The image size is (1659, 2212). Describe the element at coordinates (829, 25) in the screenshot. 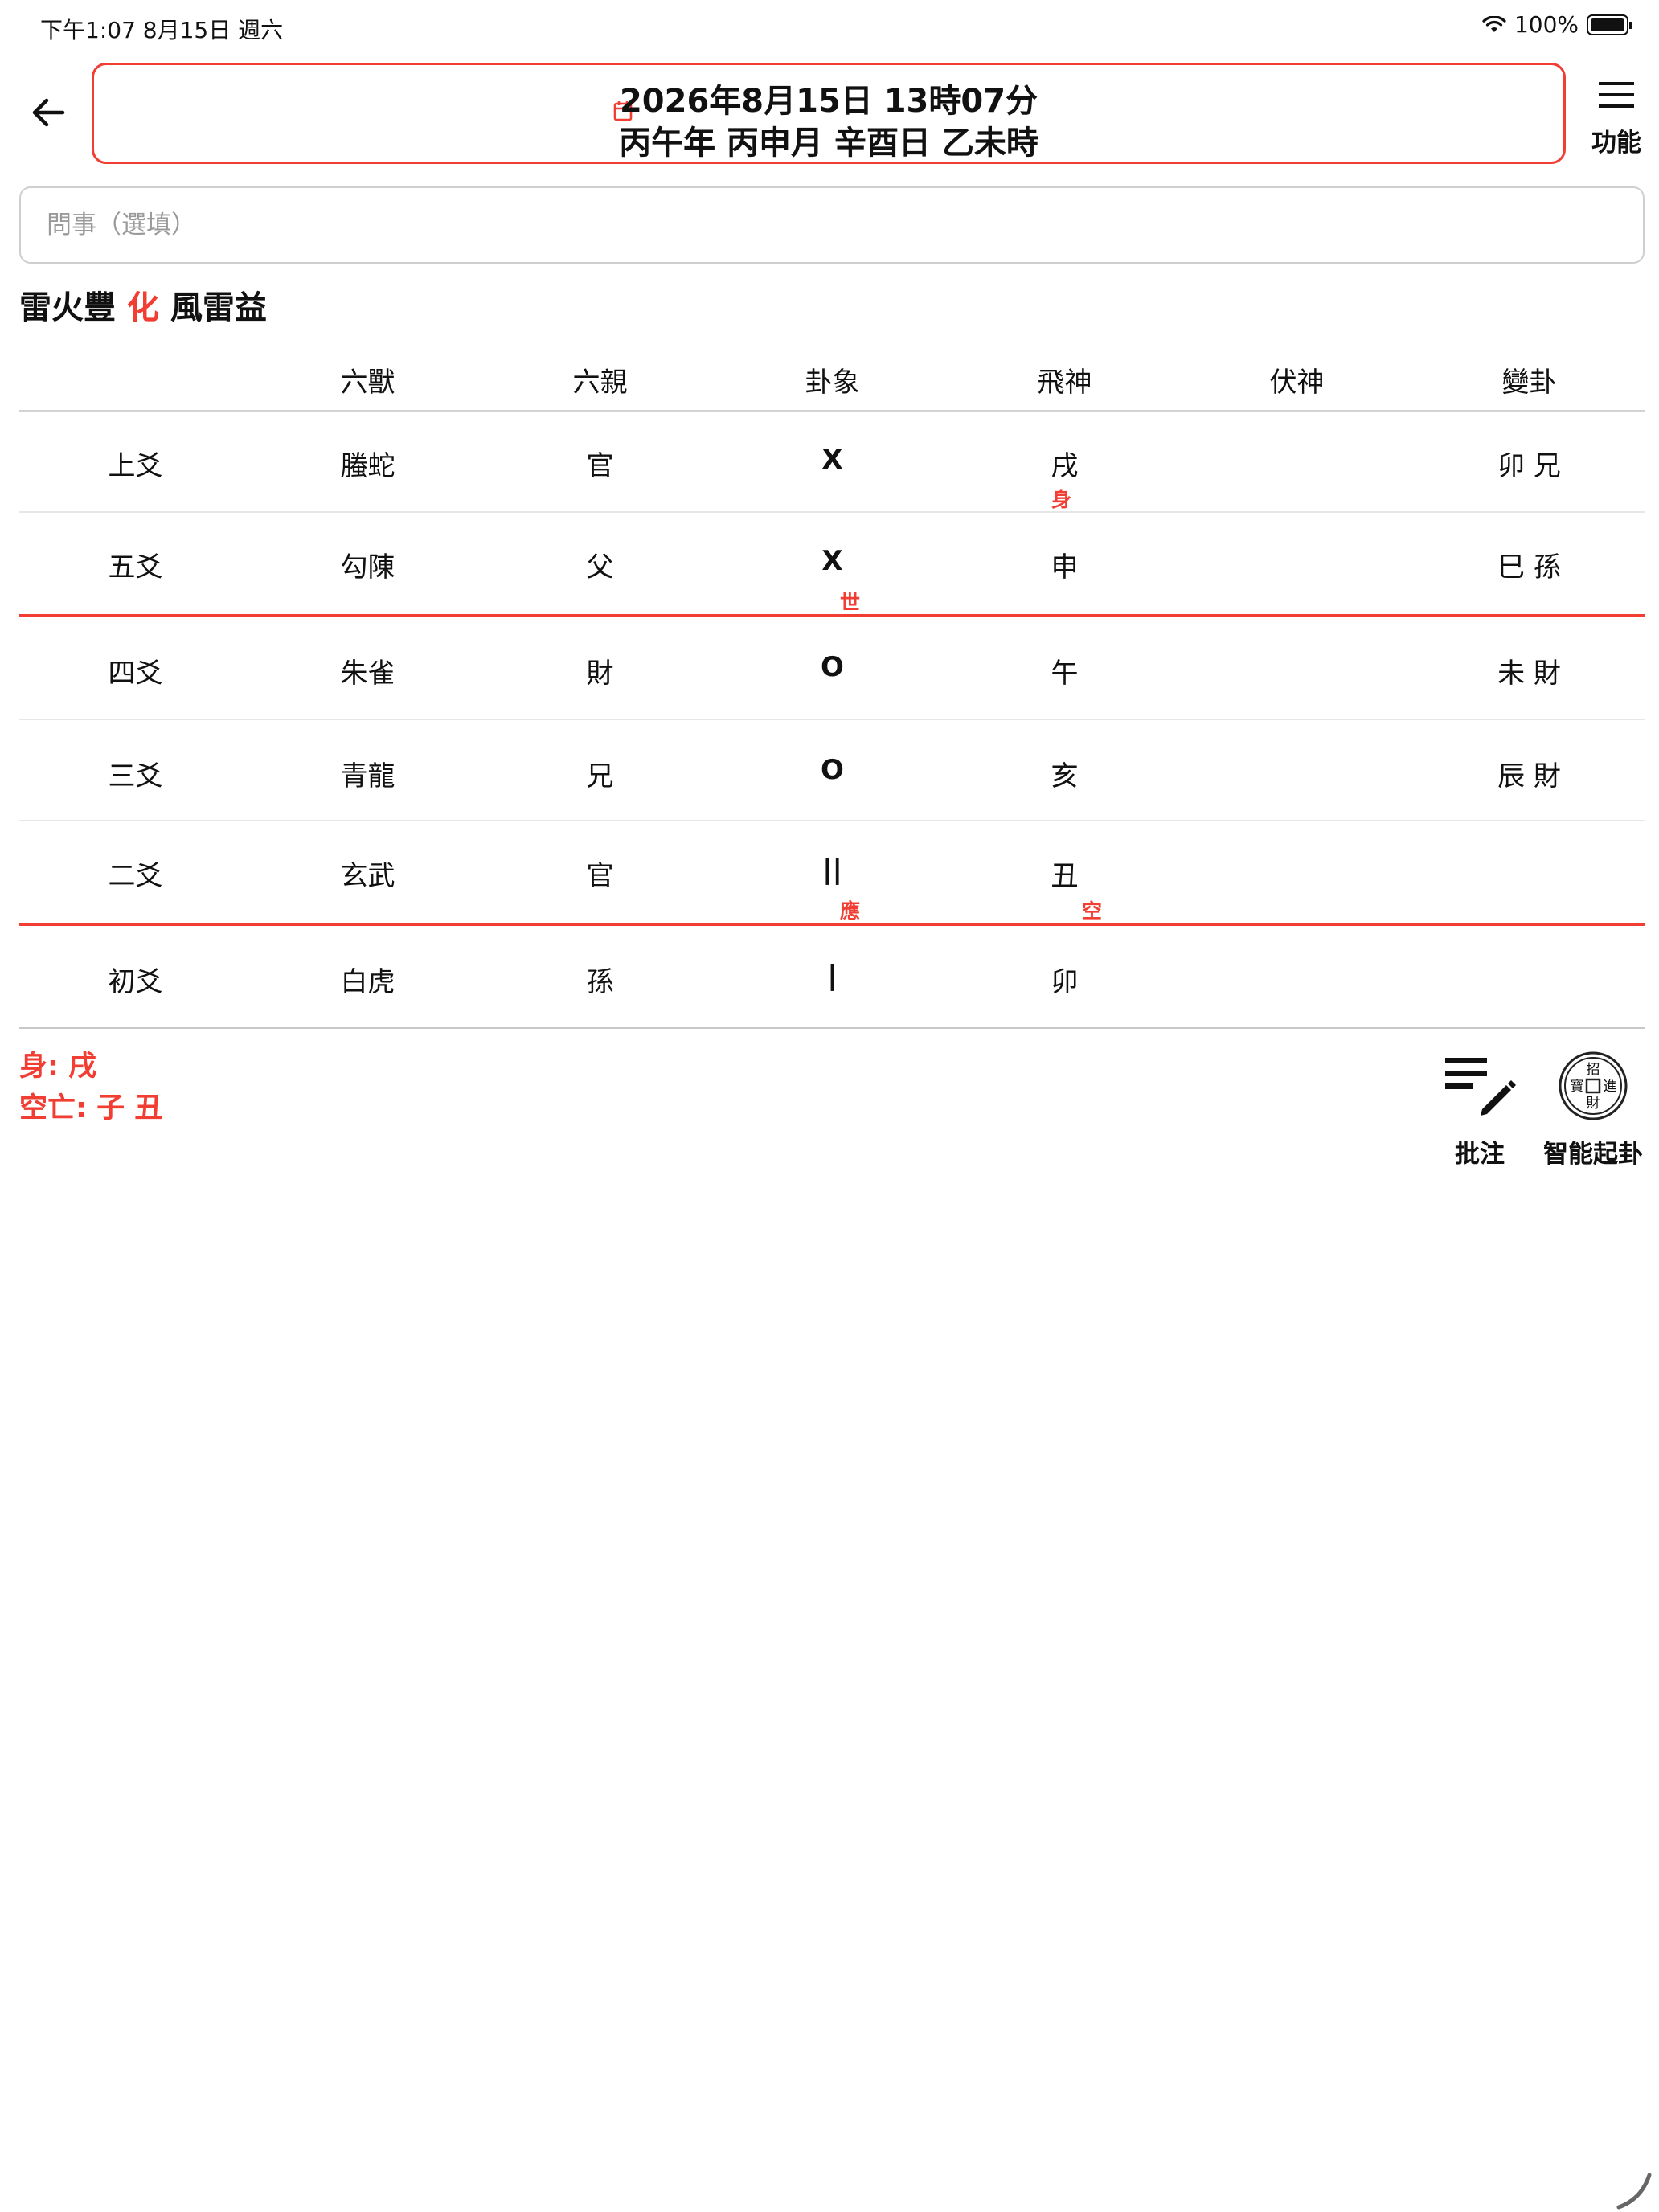

I see `status-bar: 下午1:07 8月15日 週六 100%` at that location.